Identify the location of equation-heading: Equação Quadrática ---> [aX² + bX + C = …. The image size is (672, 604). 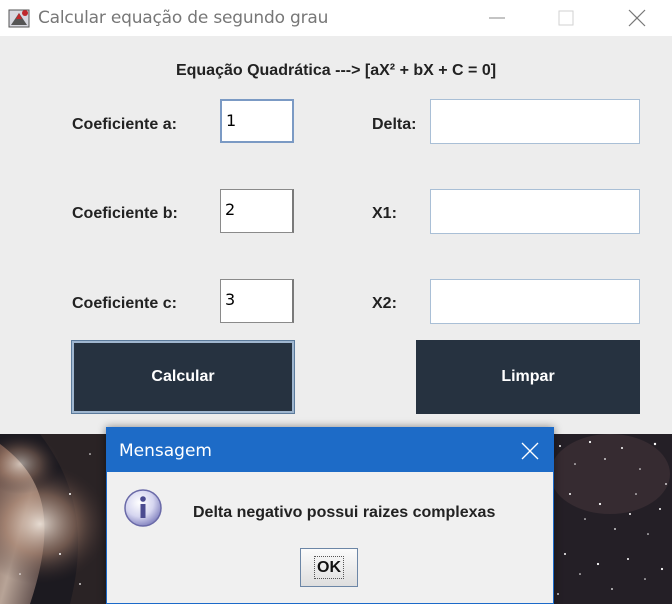
(336, 70).